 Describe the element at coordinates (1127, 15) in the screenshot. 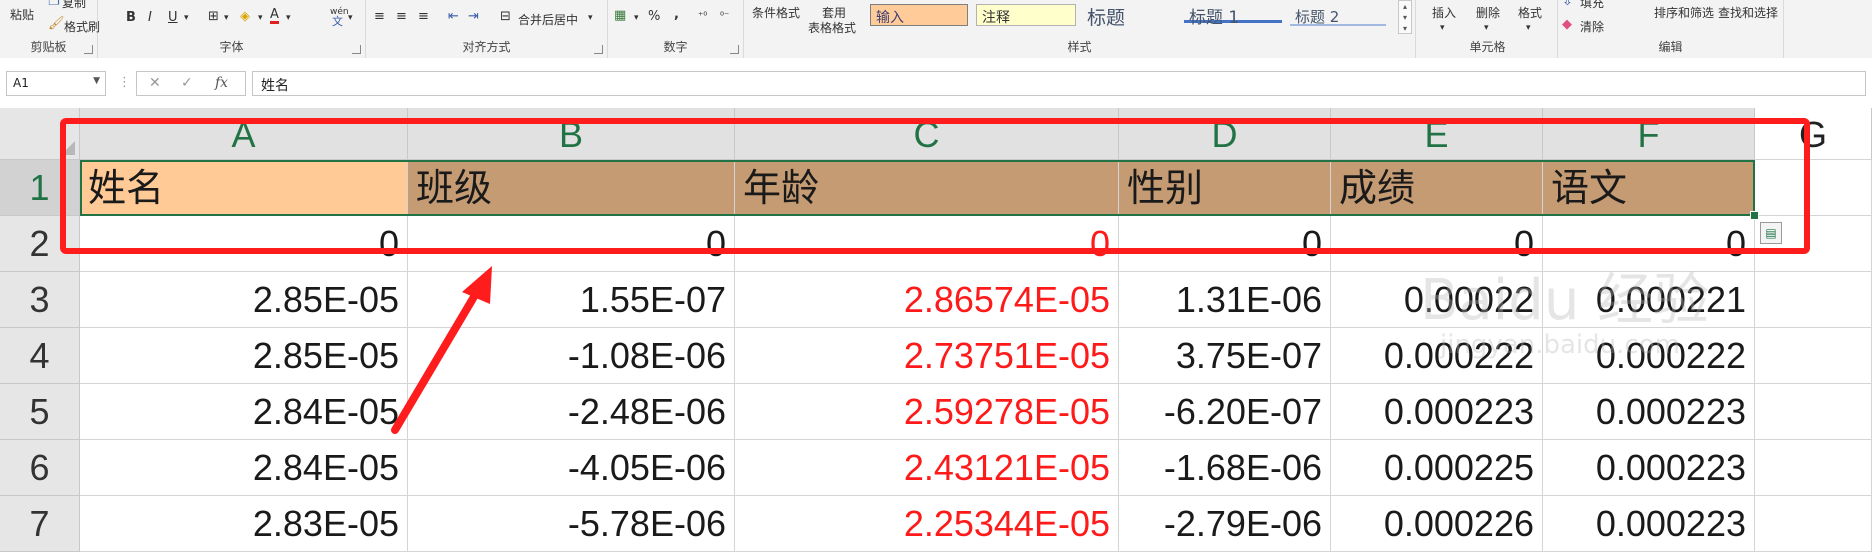

I see `style-title-swatch: 标题` at that location.